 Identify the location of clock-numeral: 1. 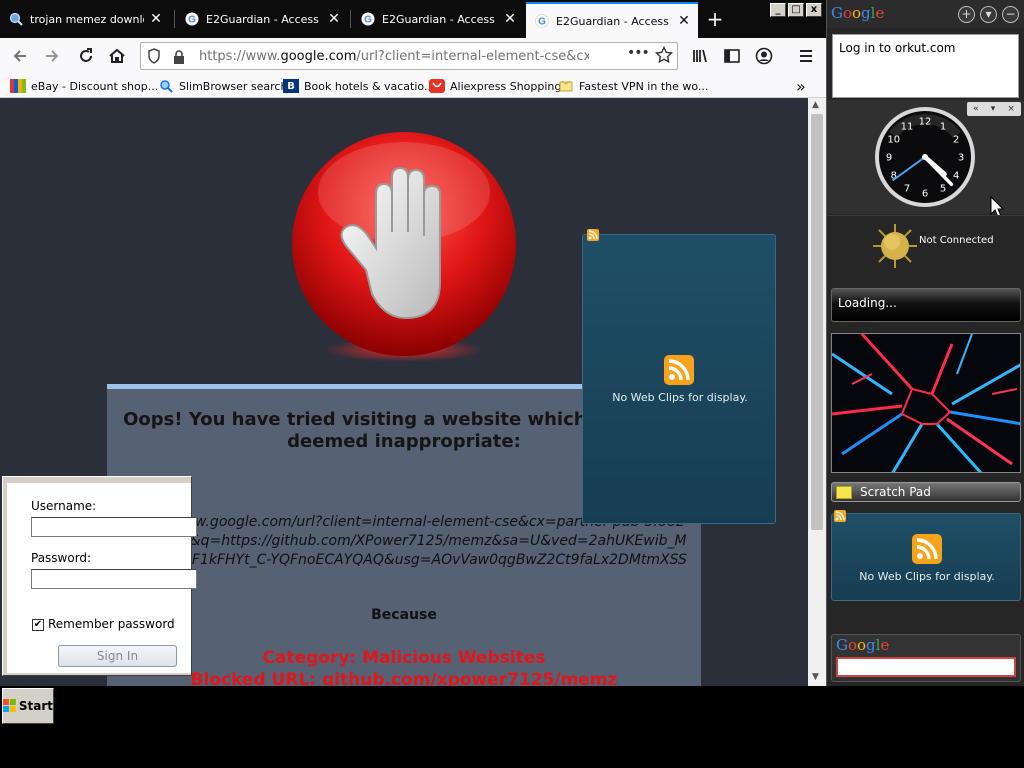
(943, 126).